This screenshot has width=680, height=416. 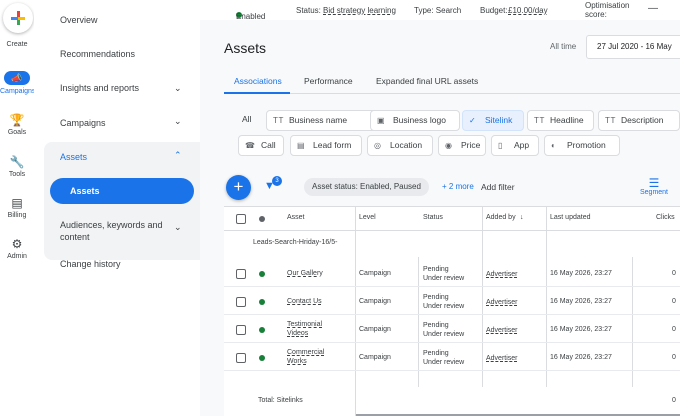 I want to click on chip-promotion: ◐ Promotion, so click(x=582, y=145).